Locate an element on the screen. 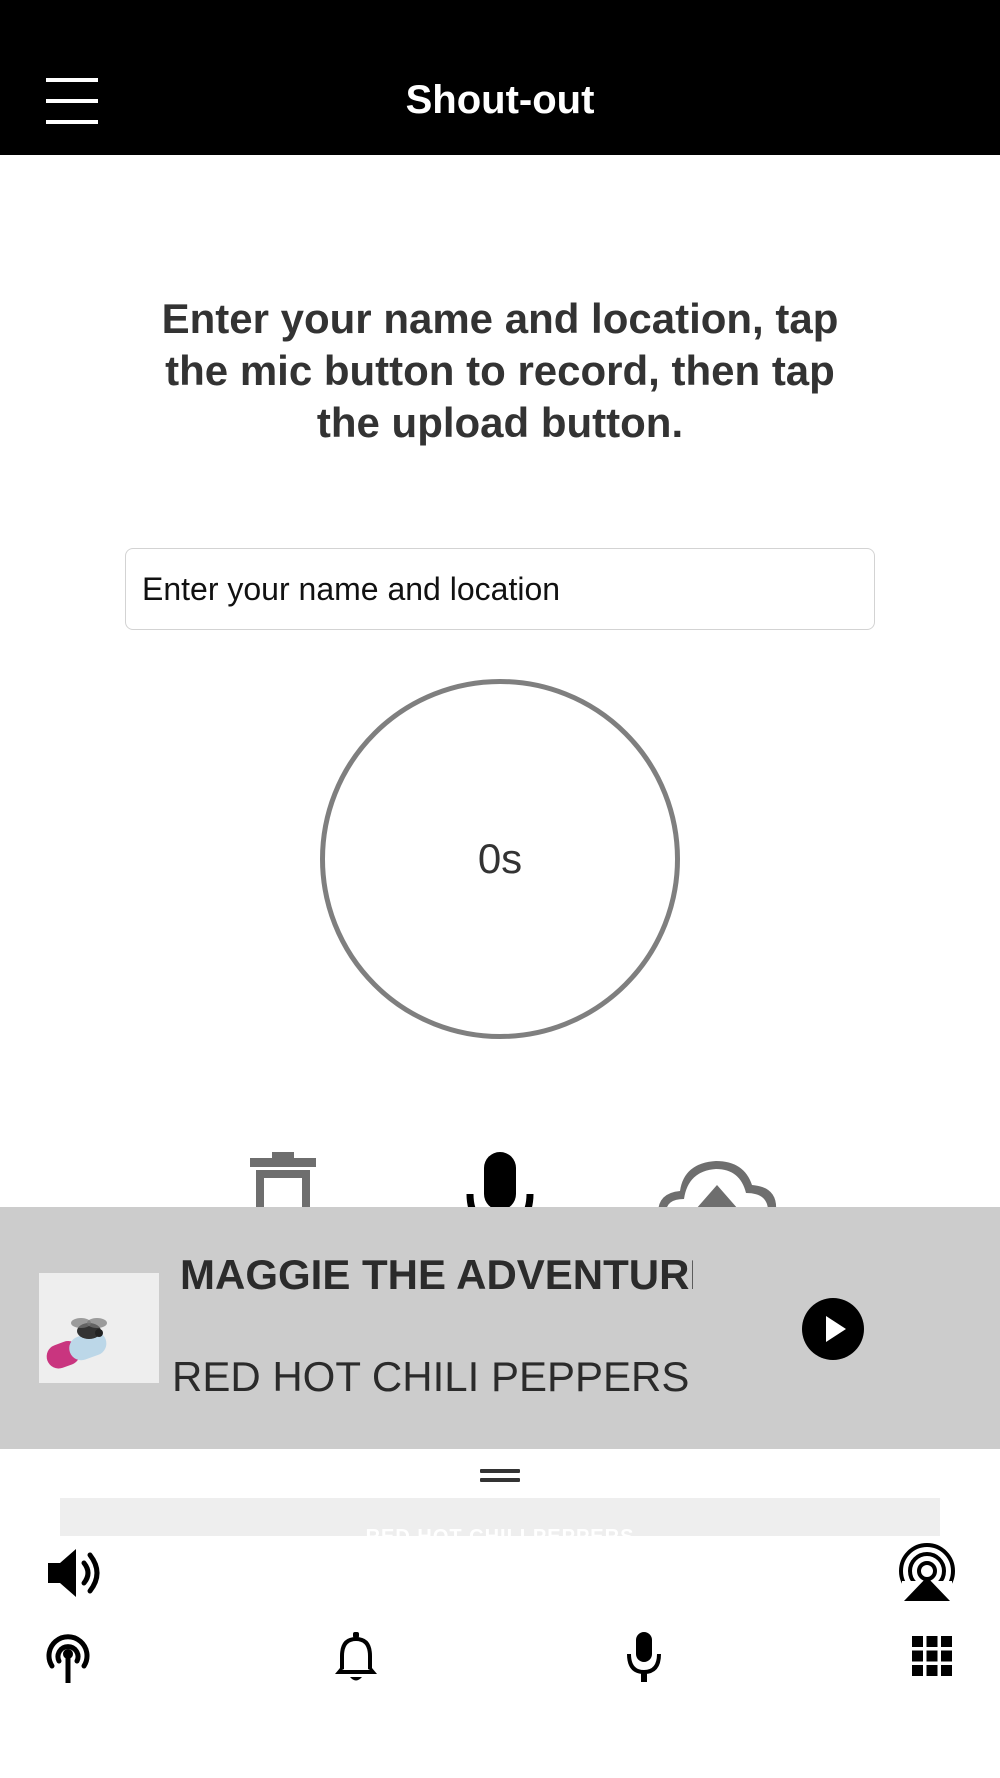  track-artist: RED HOT CHILI PEPPERS is located at coordinates (431, 1376).